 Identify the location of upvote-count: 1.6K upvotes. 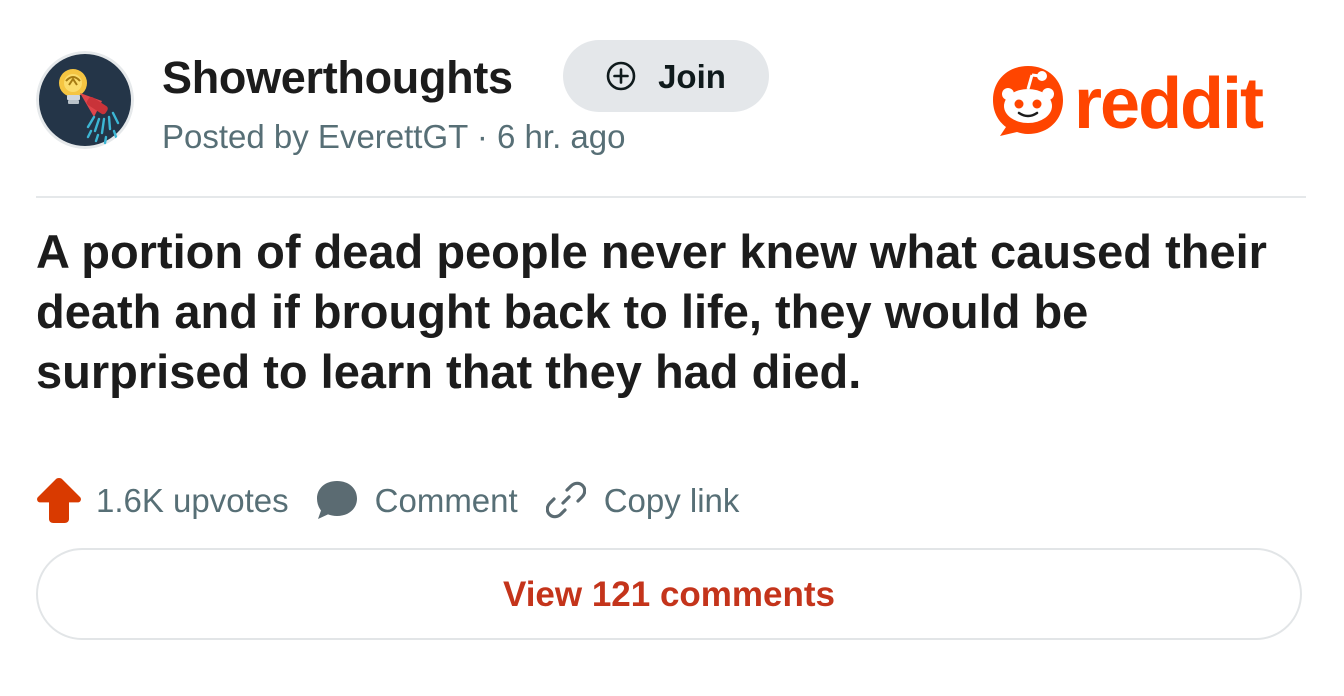
(192, 500).